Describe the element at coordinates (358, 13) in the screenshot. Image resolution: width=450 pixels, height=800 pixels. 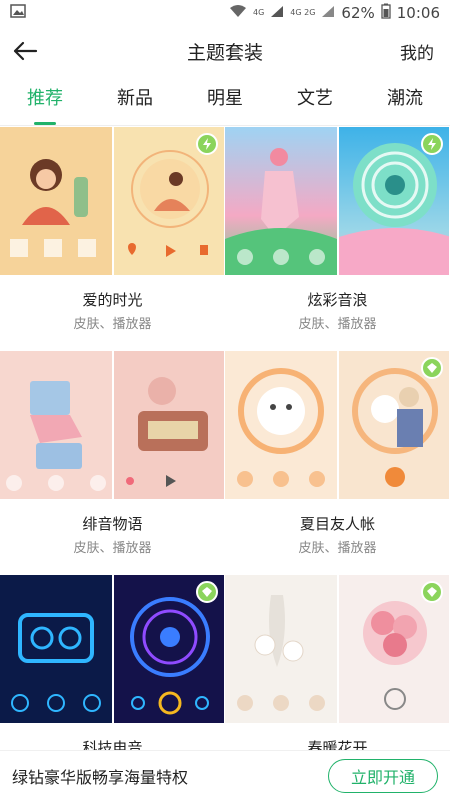
I see `battery-percent: 62%` at that location.